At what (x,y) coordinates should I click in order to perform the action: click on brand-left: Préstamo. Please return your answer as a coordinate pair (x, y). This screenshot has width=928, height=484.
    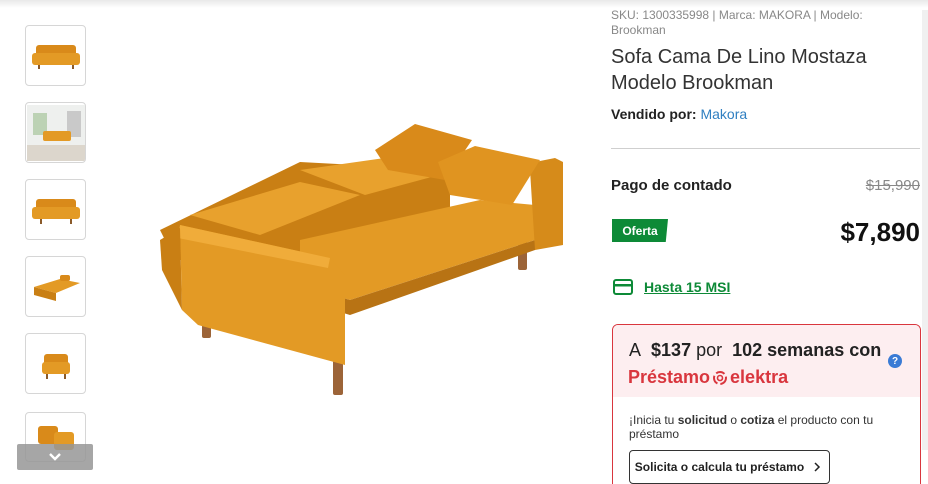
    Looking at the image, I should click on (669, 377).